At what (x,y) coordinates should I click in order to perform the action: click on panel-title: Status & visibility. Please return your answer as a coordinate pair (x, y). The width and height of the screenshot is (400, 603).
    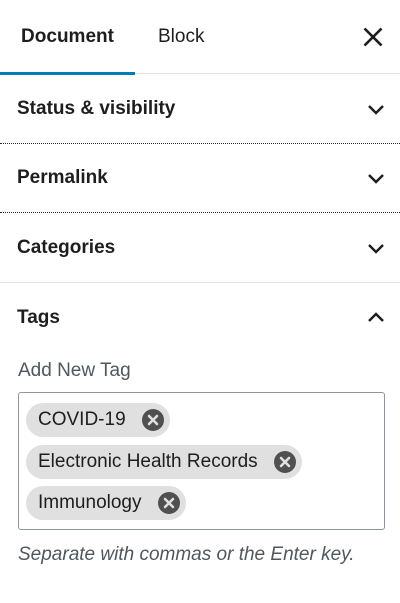
    Looking at the image, I should click on (96, 108).